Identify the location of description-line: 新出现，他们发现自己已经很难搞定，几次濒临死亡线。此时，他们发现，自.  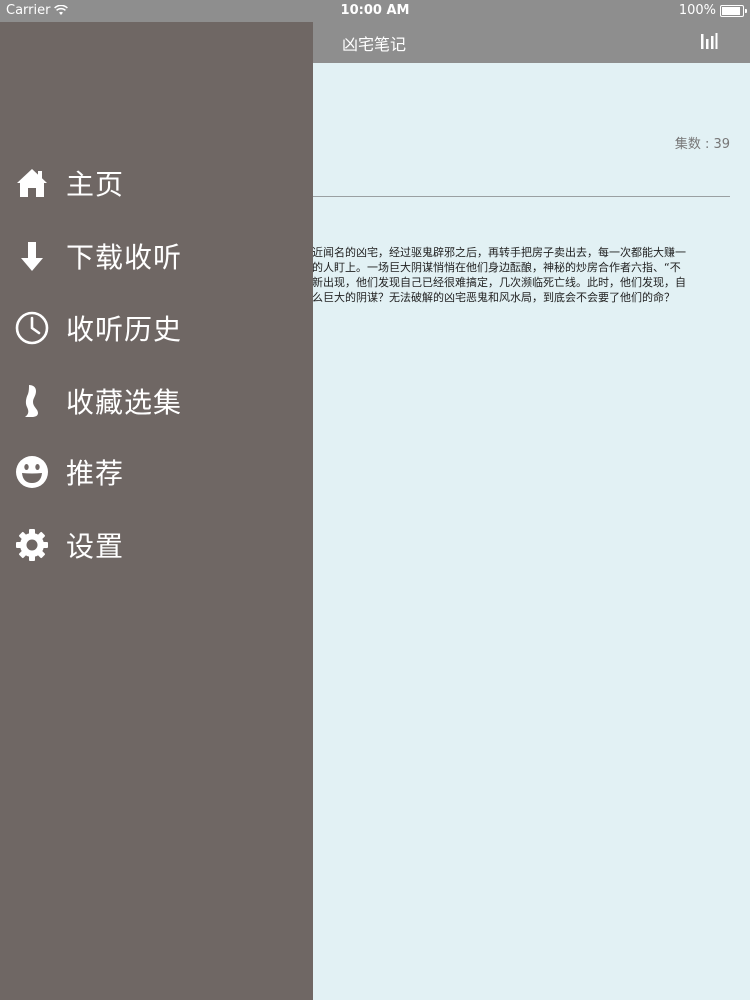
(499, 282).